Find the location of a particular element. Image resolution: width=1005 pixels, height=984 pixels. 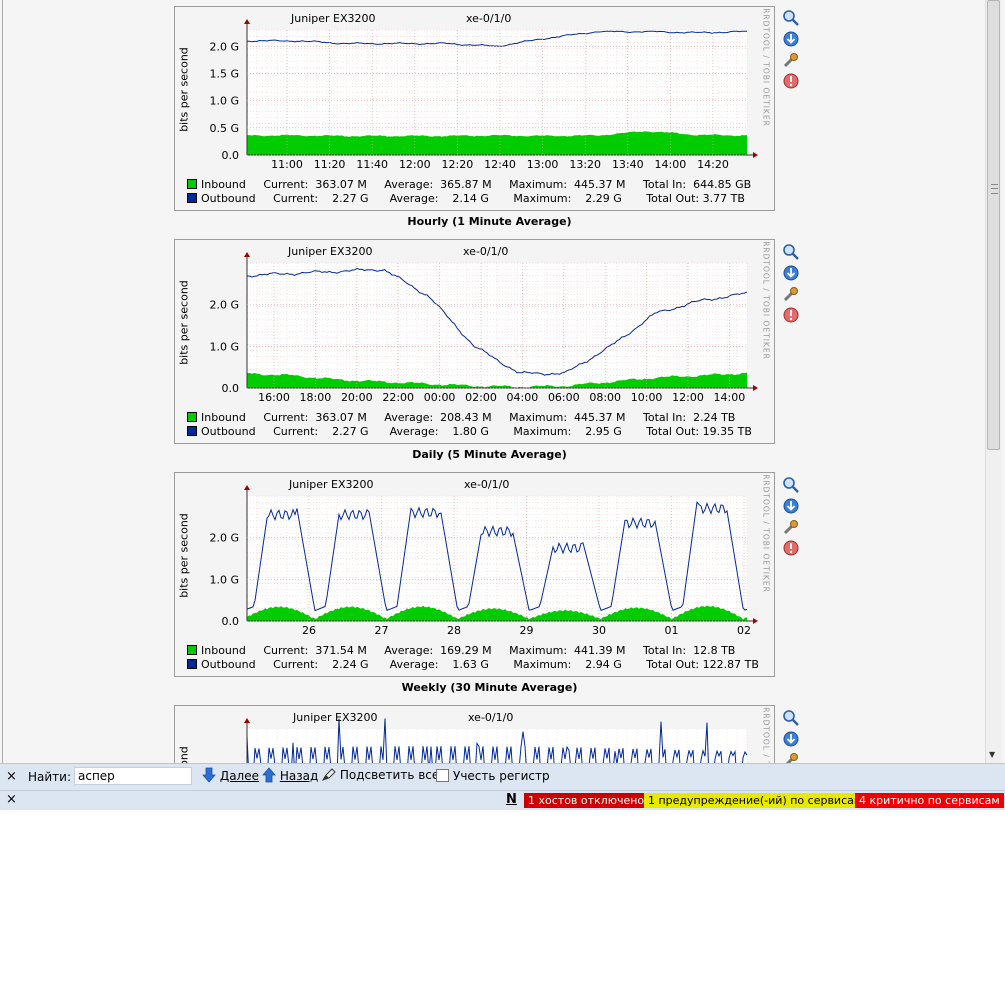

x-tick-label: 12:20 is located at coordinates (458, 164).